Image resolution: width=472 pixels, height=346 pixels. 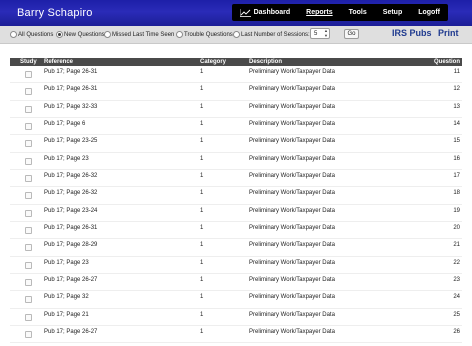 I want to click on radio-button-selected, so click(x=59, y=34).